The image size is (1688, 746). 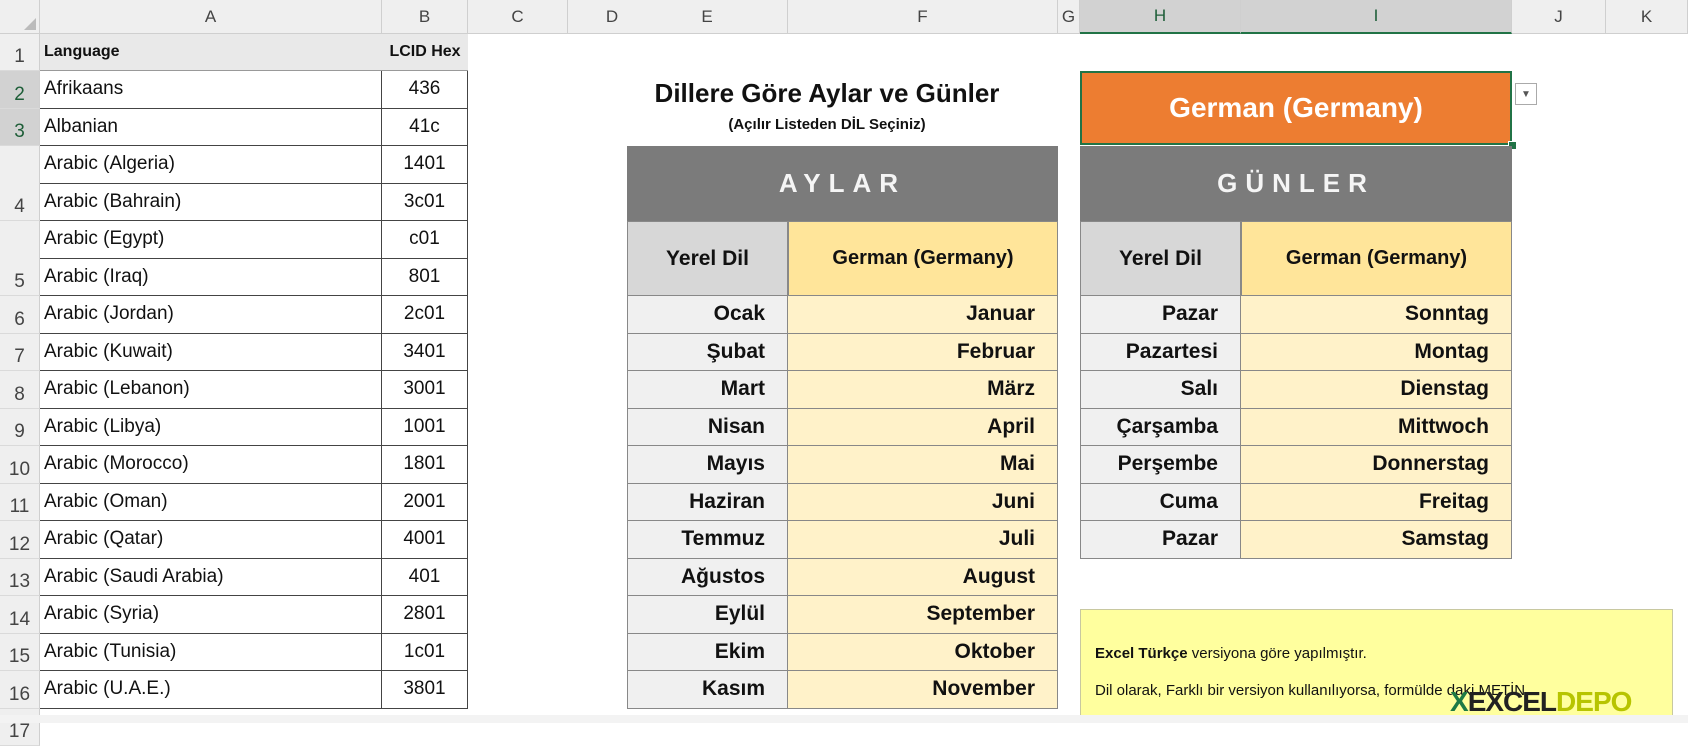 What do you see at coordinates (923, 502) in the screenshot?
I see `aylar-foreign-cell: Juni` at bounding box center [923, 502].